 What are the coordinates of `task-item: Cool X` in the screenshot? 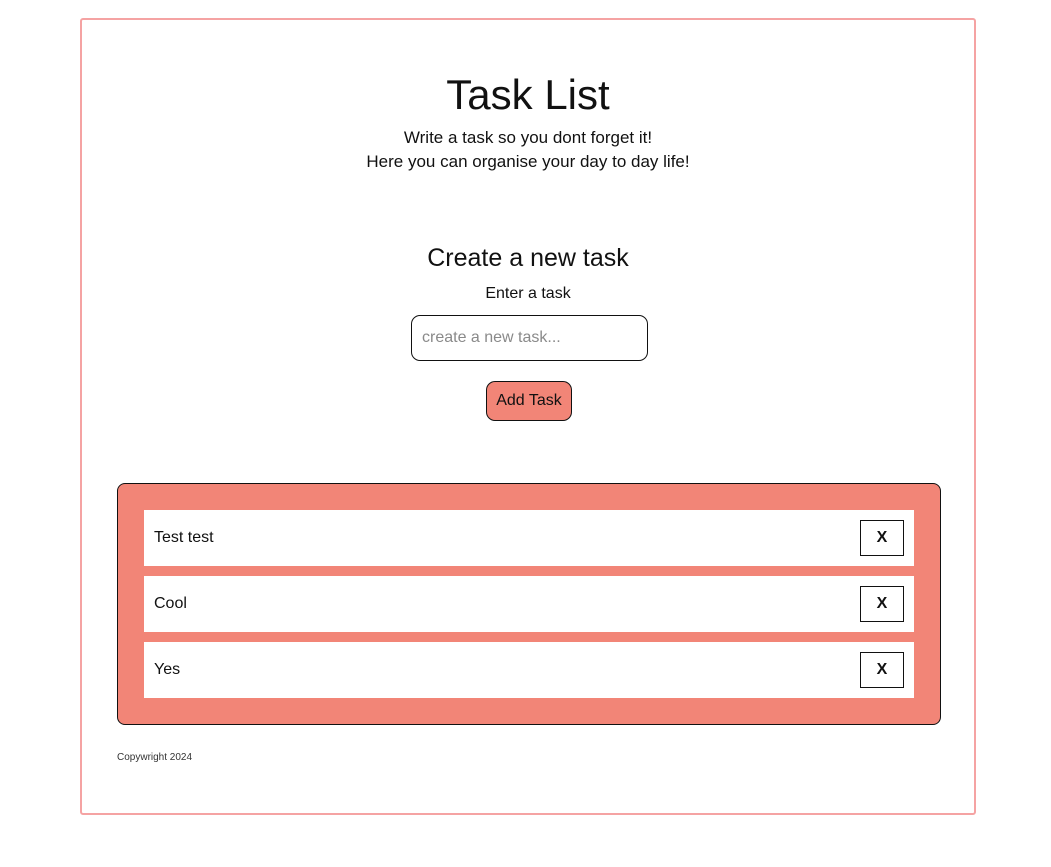 It's located at (529, 604).